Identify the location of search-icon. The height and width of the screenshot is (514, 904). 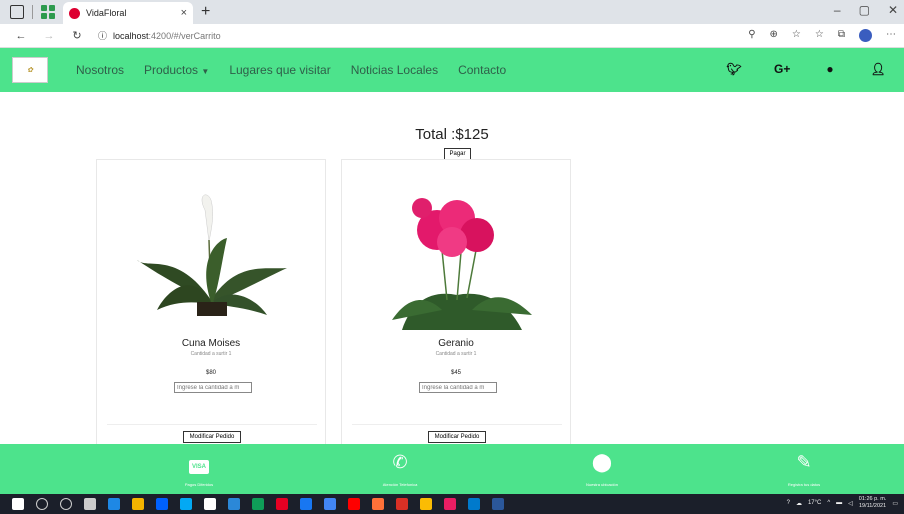
(42, 504).